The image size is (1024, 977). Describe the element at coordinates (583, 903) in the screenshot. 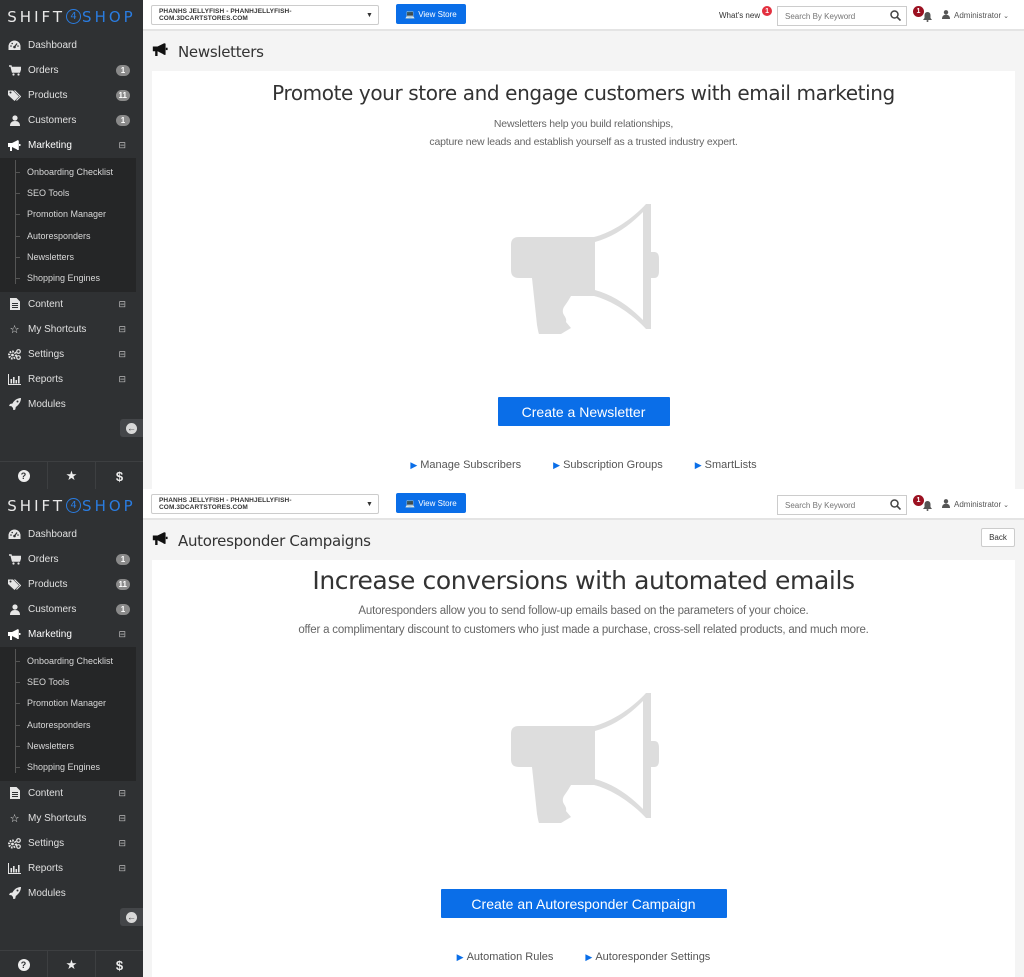

I see `create-autoresponder-campaign-button: Create an Autoresponder Campaign` at that location.